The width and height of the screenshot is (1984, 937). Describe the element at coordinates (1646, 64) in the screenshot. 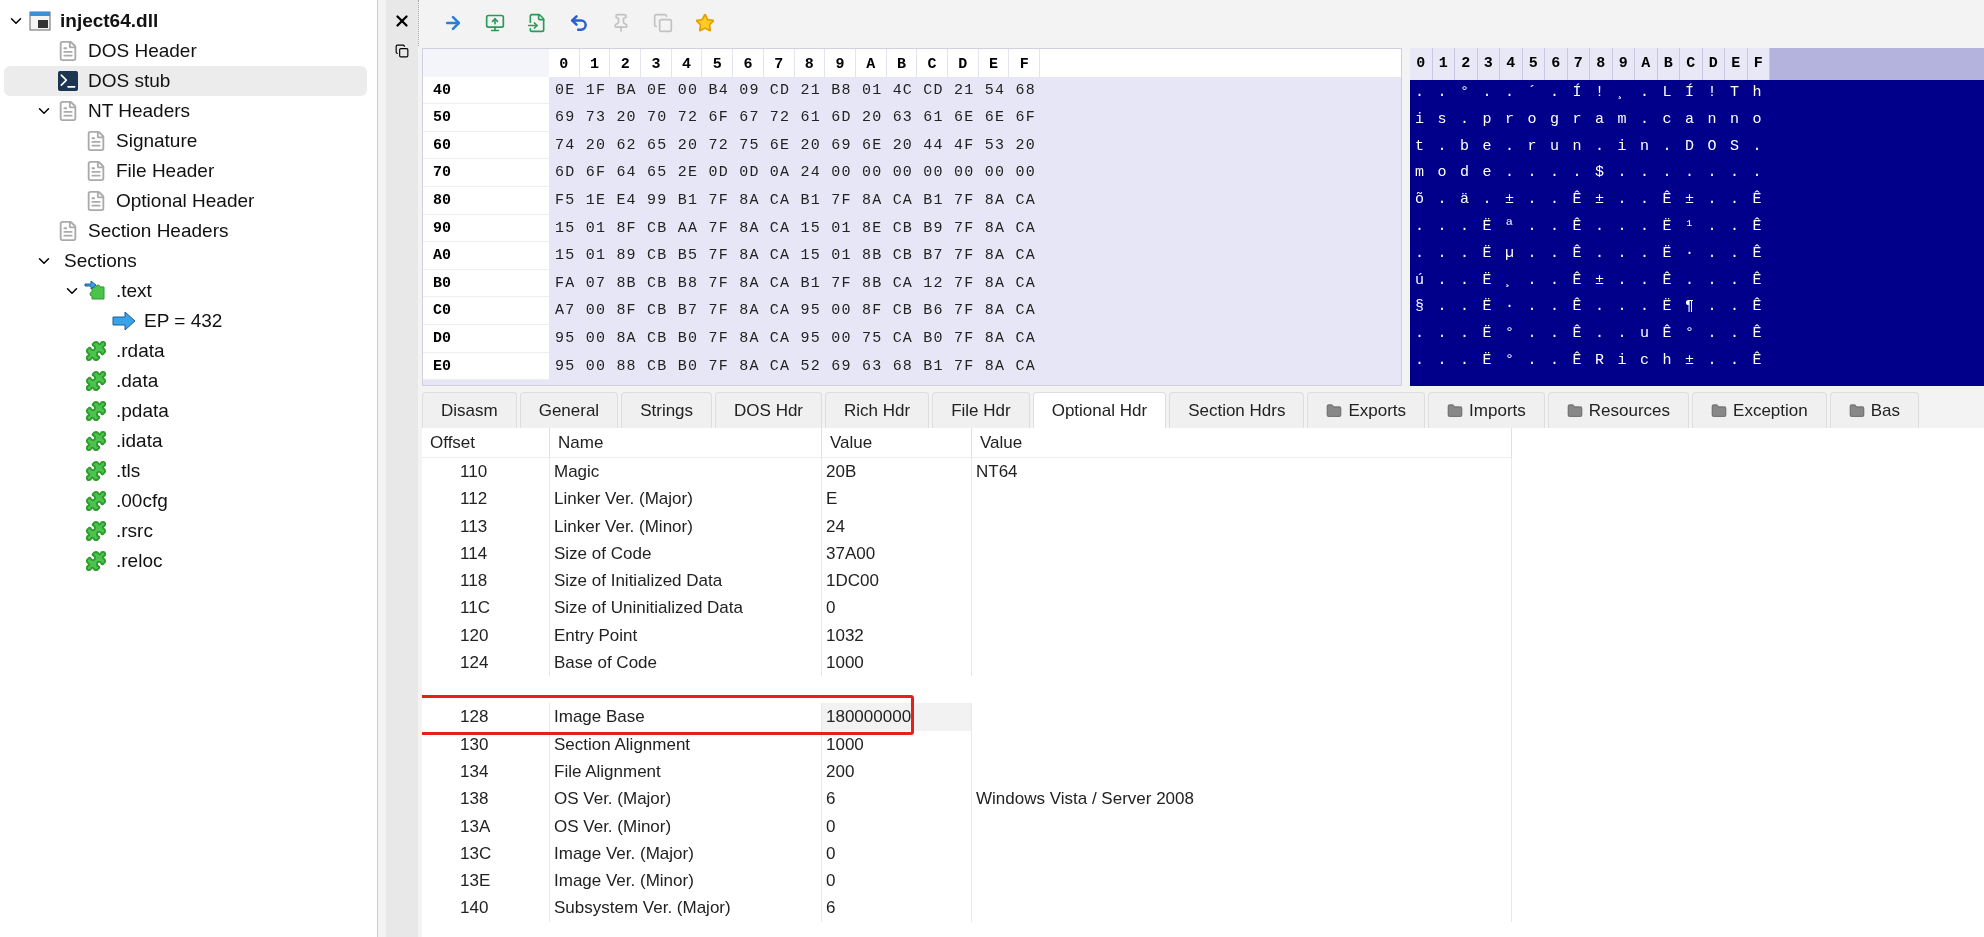

I see `column-header: A` at that location.